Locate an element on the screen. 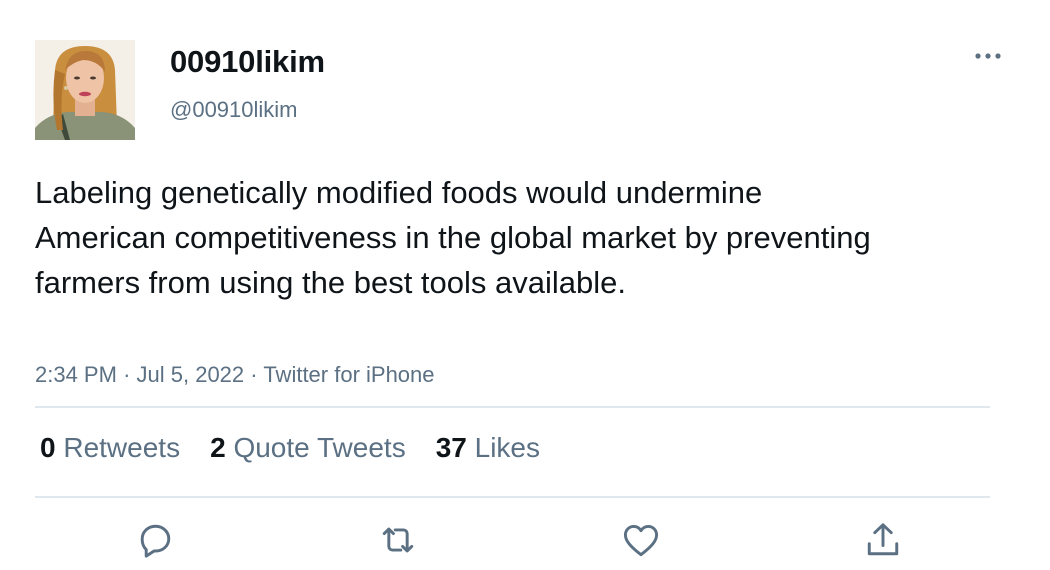 Image resolution: width=1050 pixels, height=570 pixels. retweet-button is located at coordinates (398, 540).